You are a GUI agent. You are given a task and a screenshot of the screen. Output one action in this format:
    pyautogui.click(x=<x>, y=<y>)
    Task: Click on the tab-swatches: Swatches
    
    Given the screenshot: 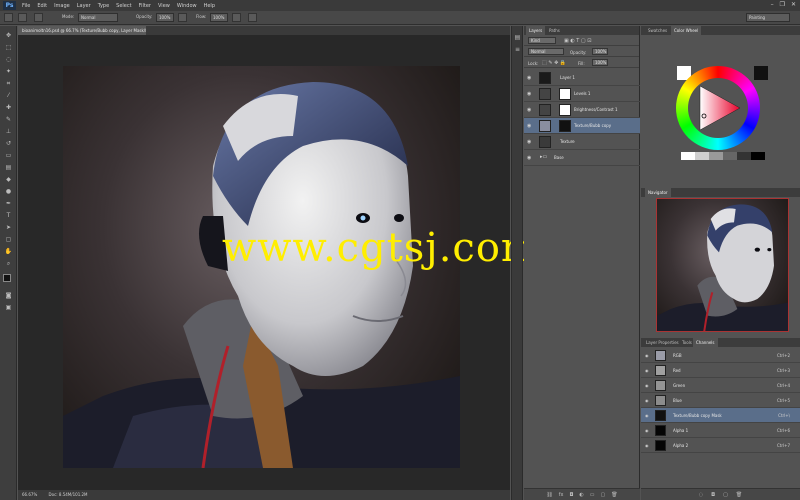 What is the action you would take?
    pyautogui.click(x=657, y=30)
    